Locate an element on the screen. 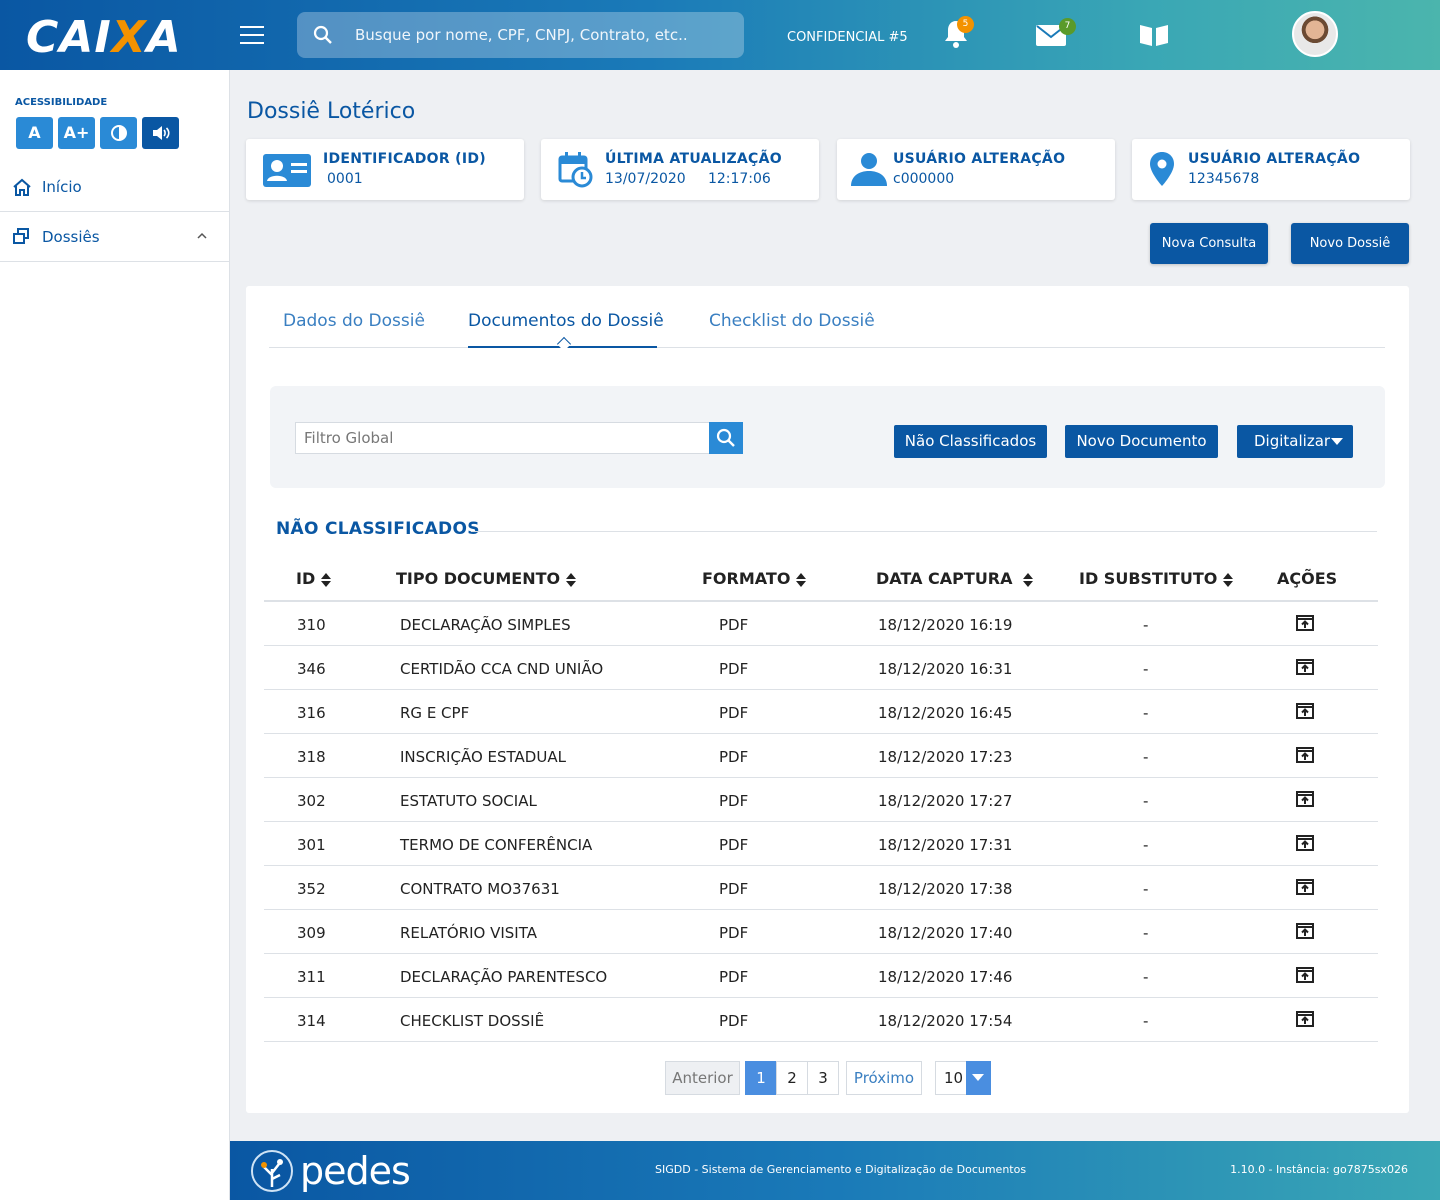  caixa-logo: CAIXA is located at coordinates (104, 37).